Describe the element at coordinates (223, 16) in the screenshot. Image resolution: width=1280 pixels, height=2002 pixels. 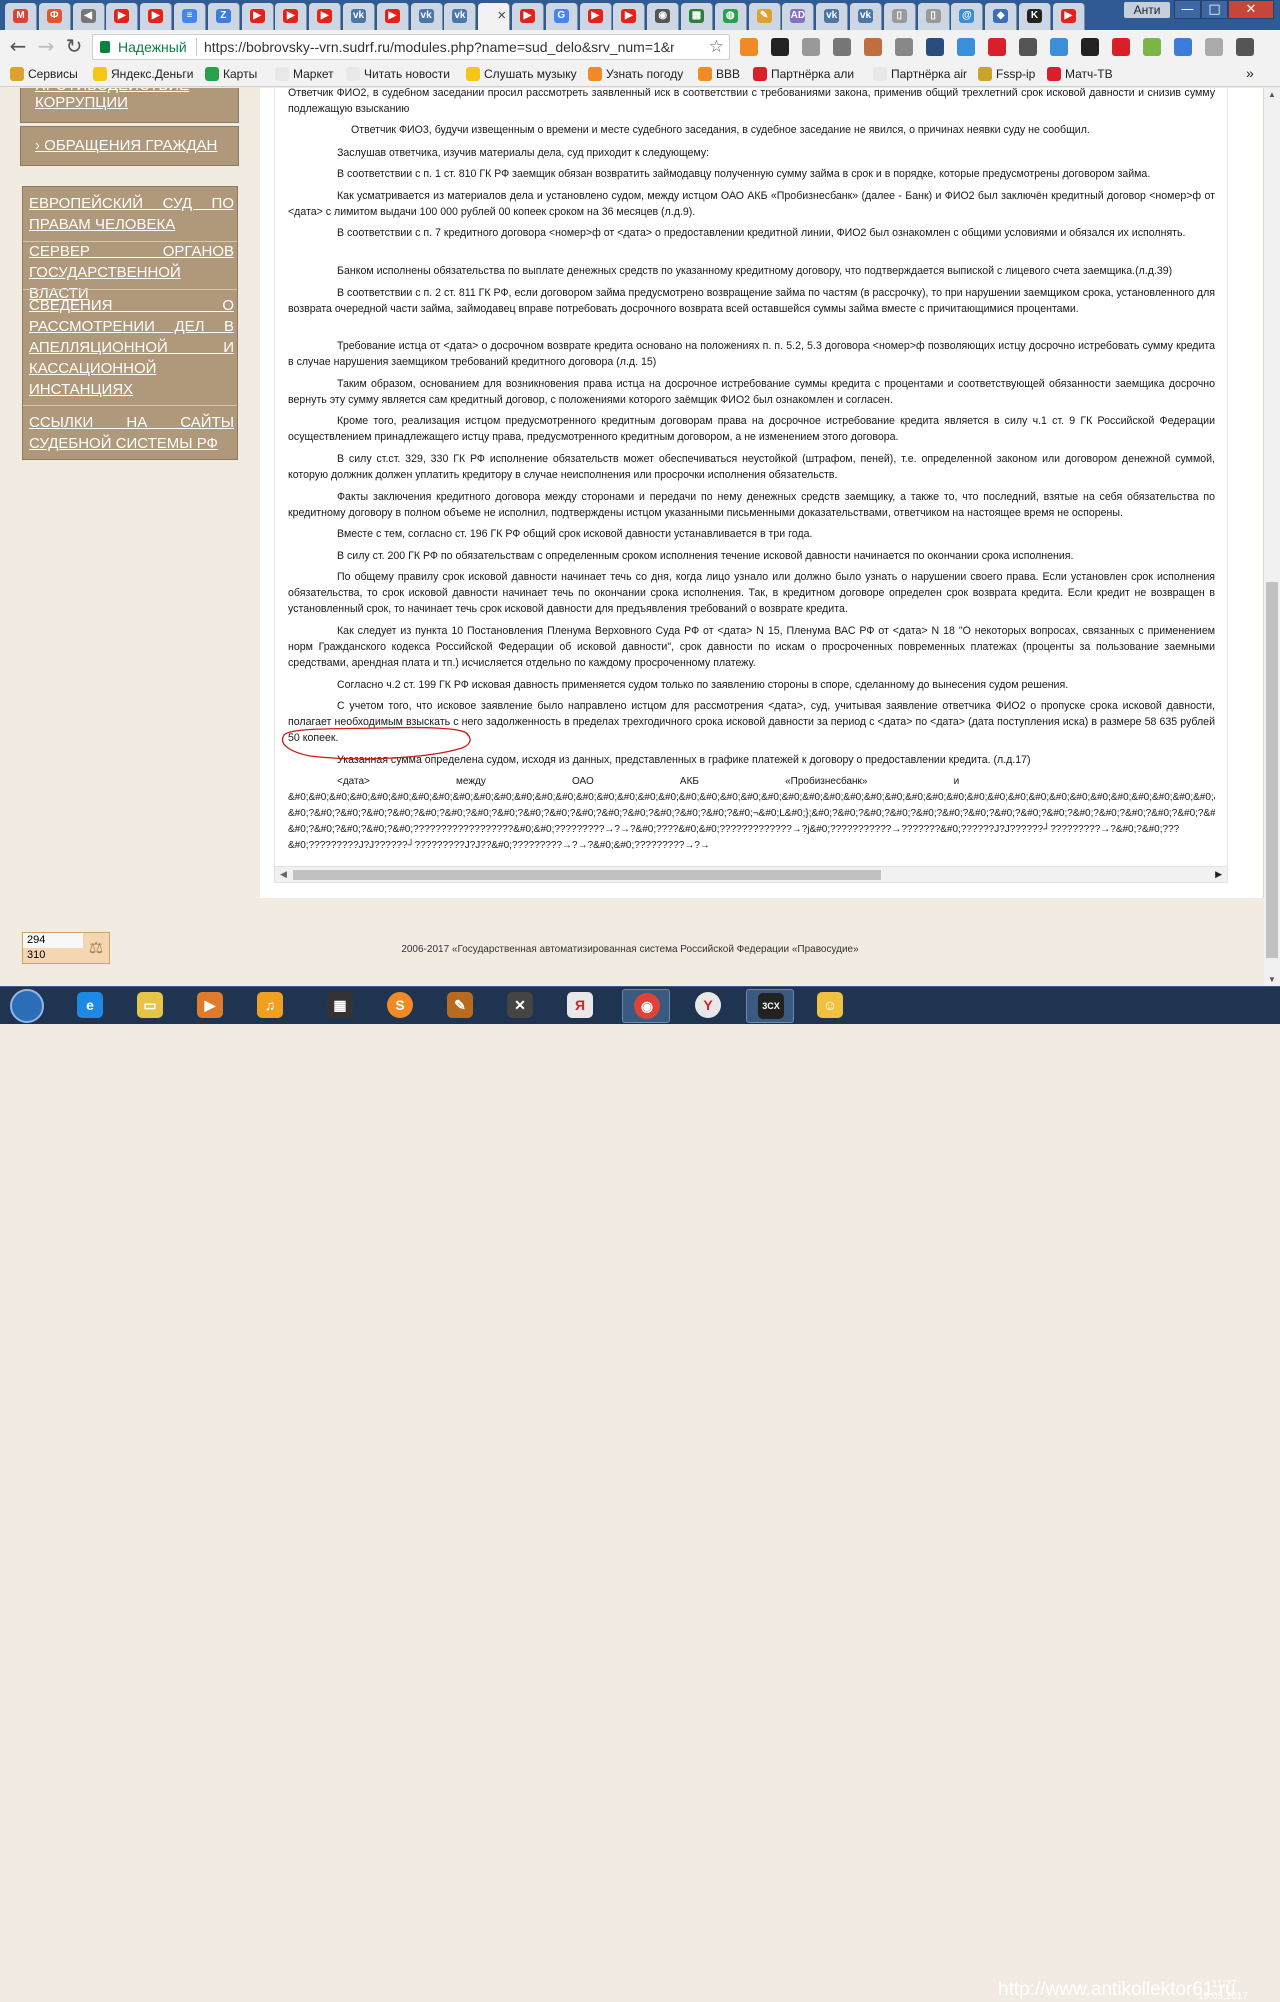
I see `browser-tab: Z` at that location.